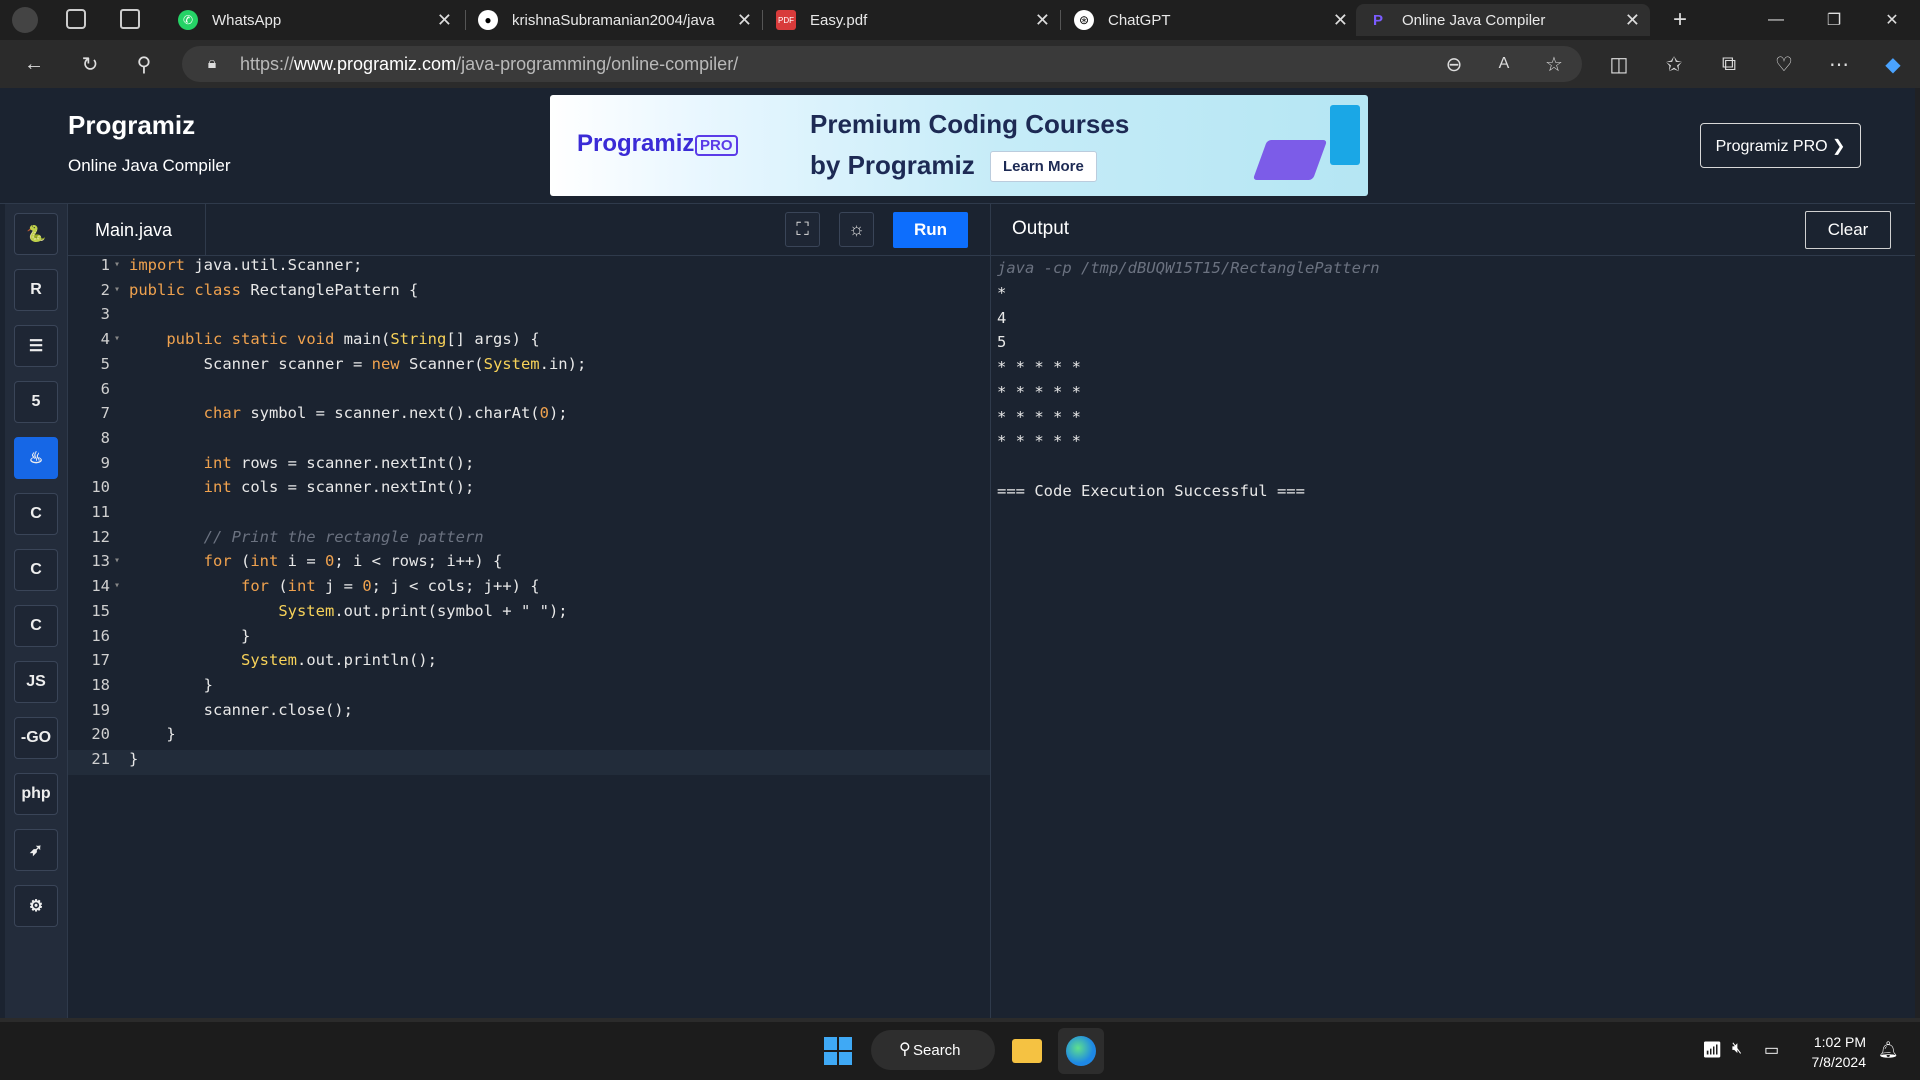 This screenshot has width=1920, height=1080. What do you see at coordinates (1027, 1051) in the screenshot?
I see `file-explorer-icon` at bounding box center [1027, 1051].